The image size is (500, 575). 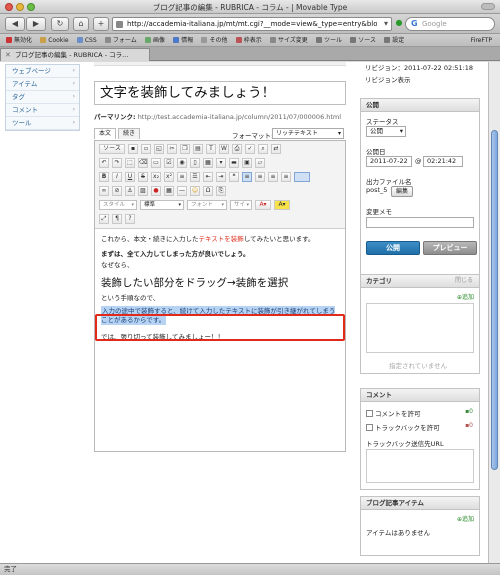 I want to click on unlink-icon: ⊘, so click(x=117, y=191).